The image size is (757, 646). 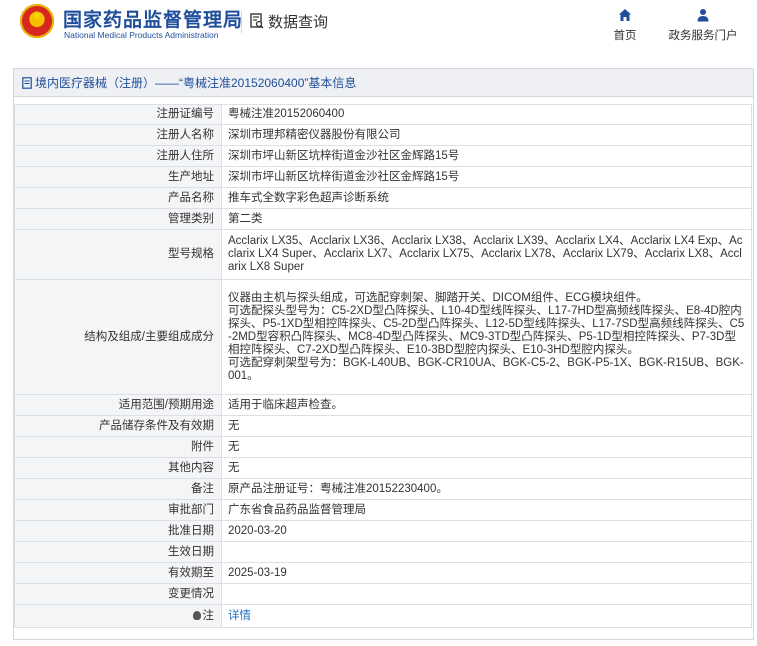 I want to click on row-label: 生产地址, so click(x=118, y=177).